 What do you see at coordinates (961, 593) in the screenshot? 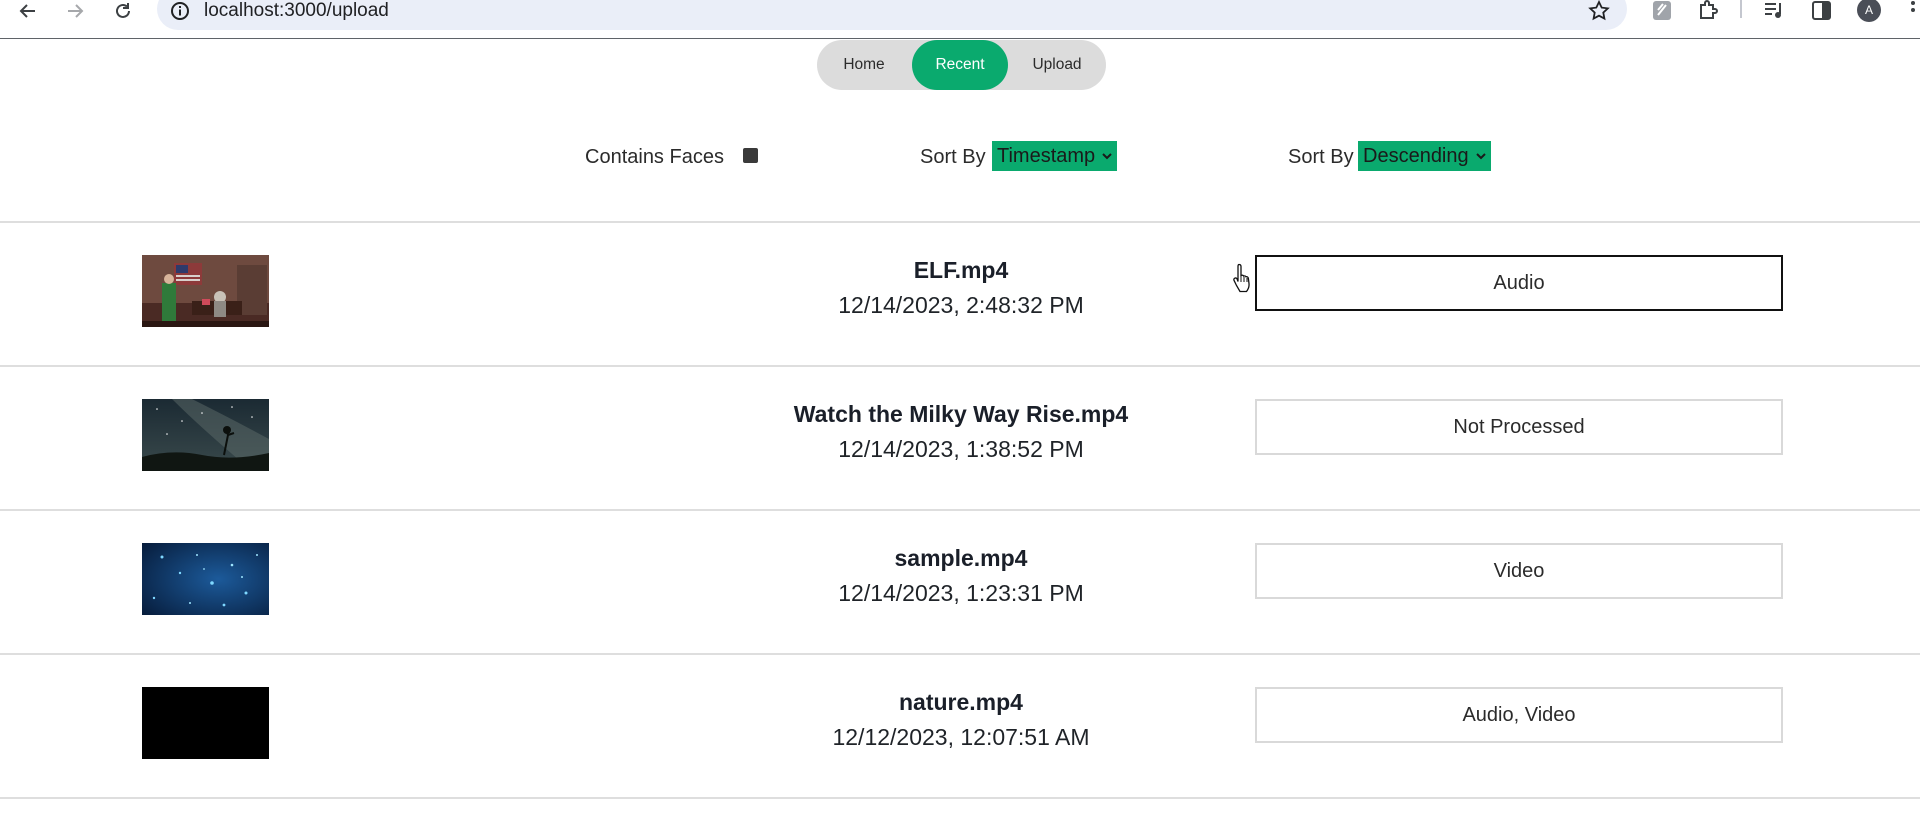
I see `video-timestamp: 12/14/2023, 1:23:31 PM` at bounding box center [961, 593].